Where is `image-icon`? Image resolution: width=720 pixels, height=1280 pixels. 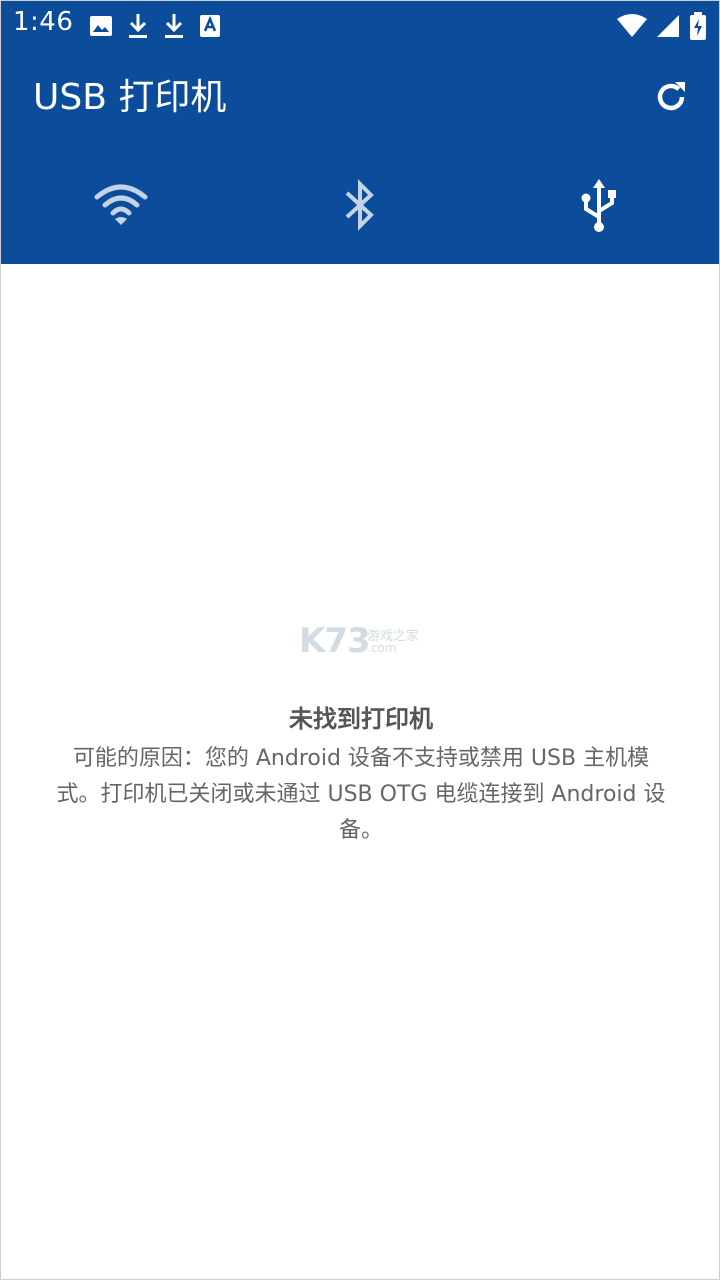 image-icon is located at coordinates (101, 26).